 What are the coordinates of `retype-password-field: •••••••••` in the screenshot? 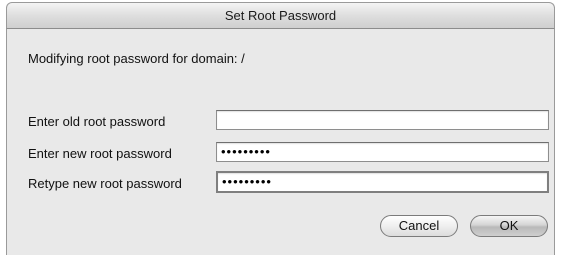 It's located at (382, 182).